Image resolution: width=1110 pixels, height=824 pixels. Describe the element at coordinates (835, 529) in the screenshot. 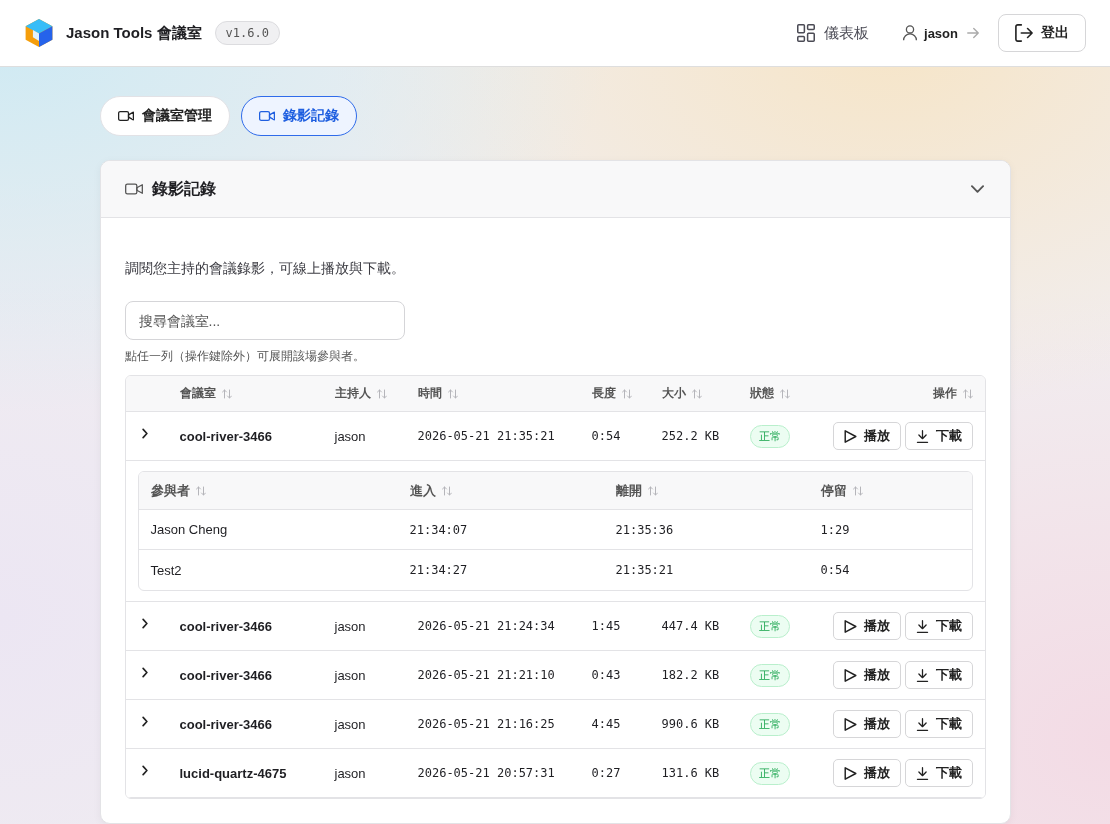

I see `table-cell: 1:29` at that location.